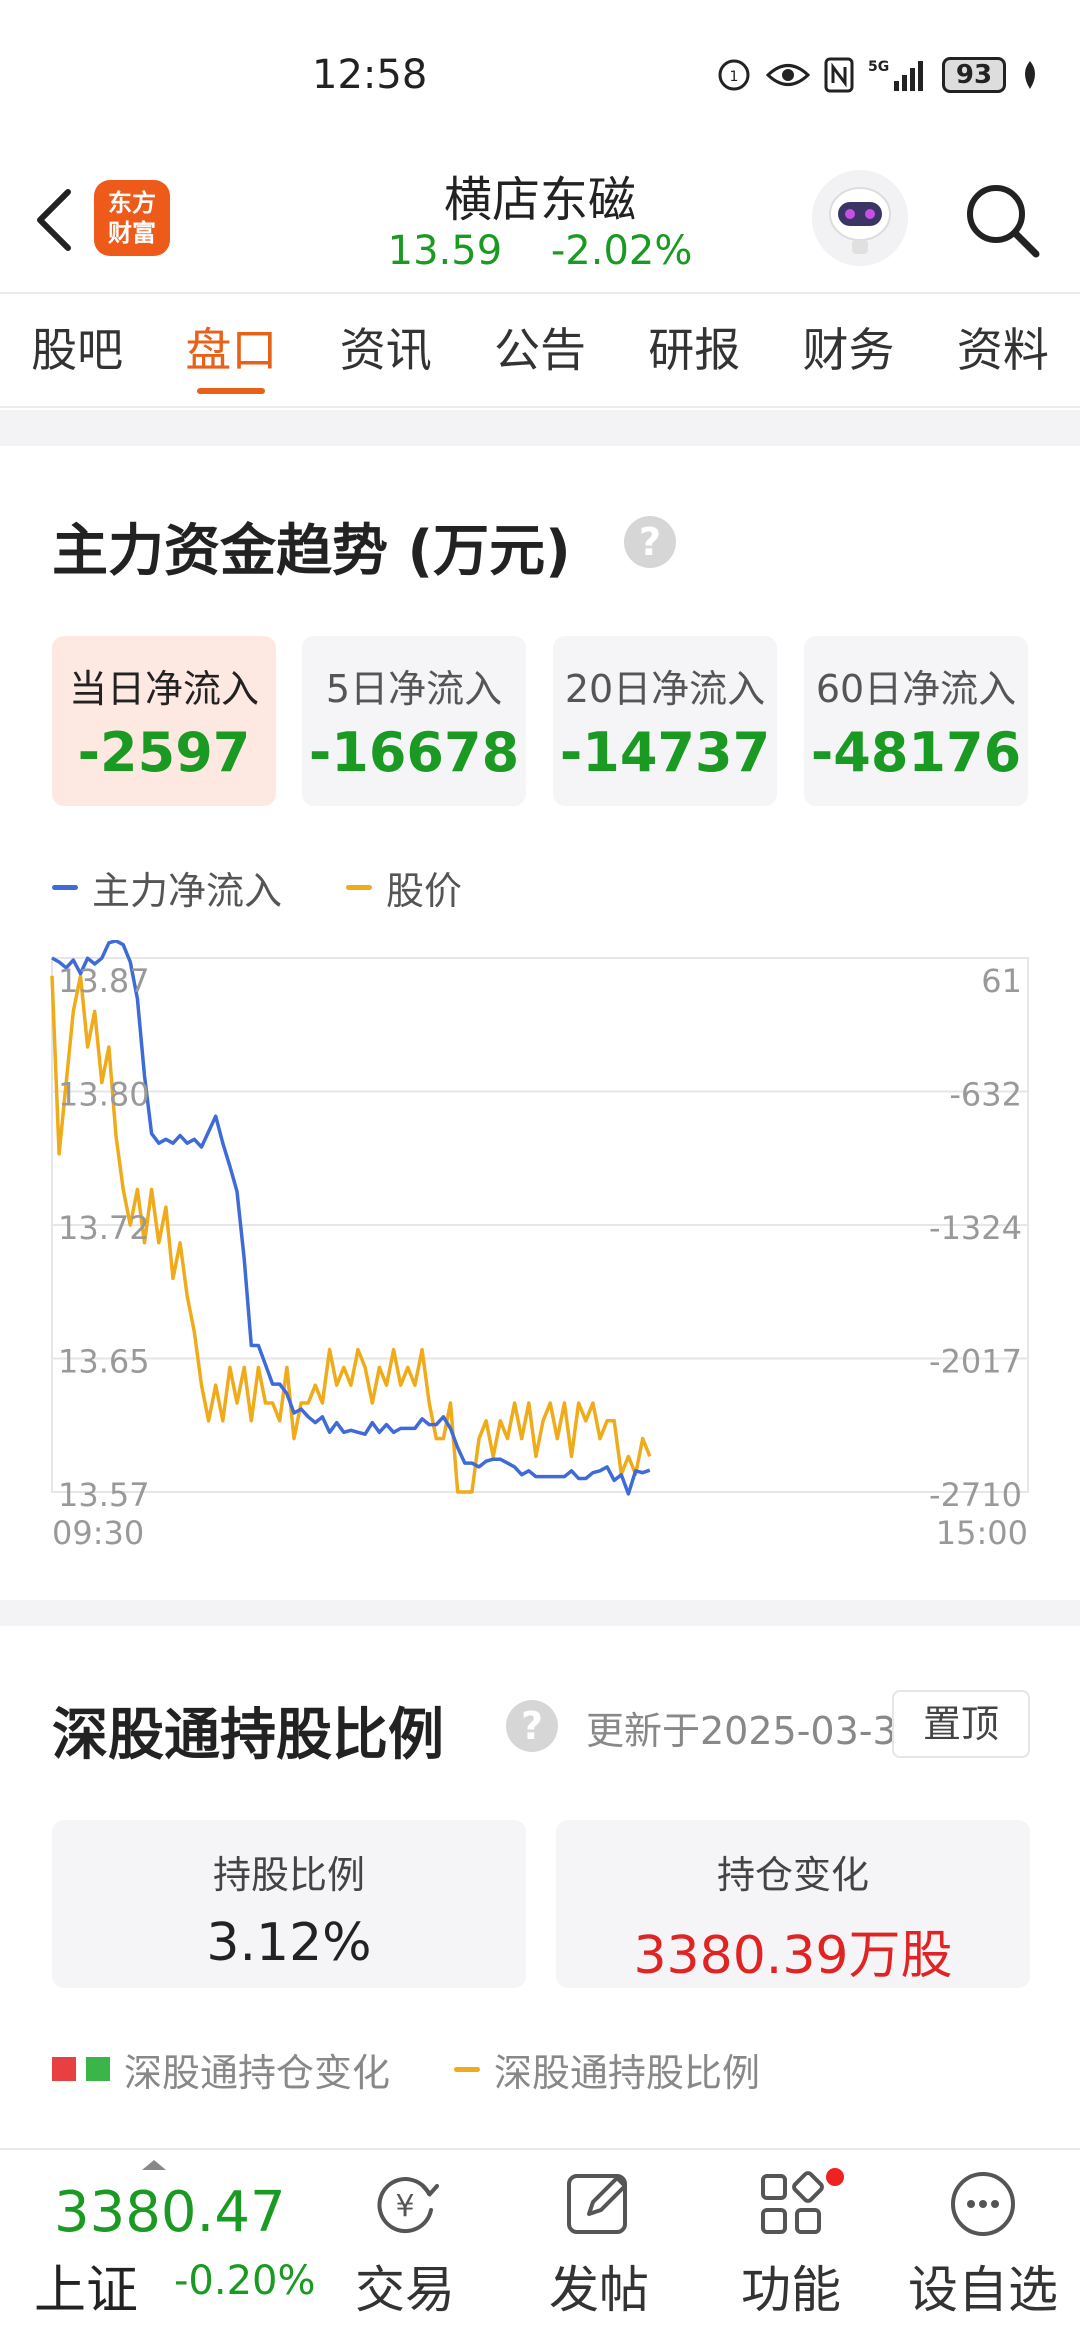 The image size is (1080, 2340). I want to click on right-axis-tick: -2710, so click(975, 1495).